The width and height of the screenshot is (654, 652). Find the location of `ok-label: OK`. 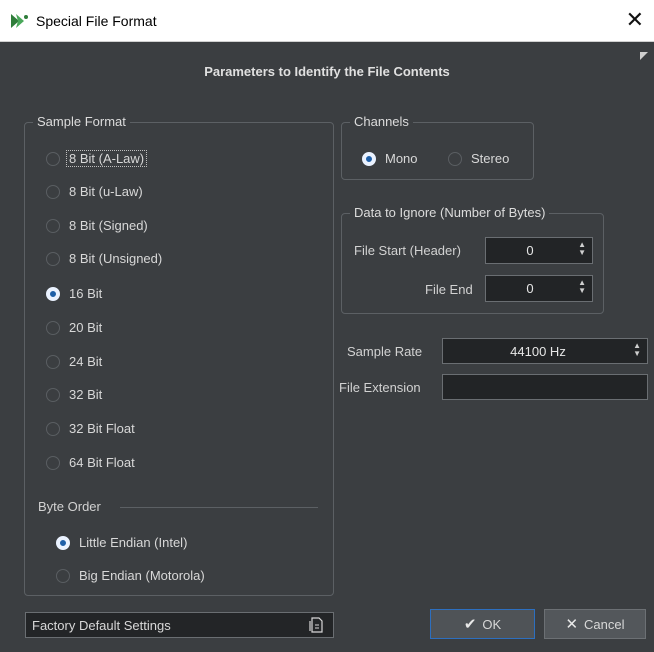

ok-label: OK is located at coordinates (492, 624).